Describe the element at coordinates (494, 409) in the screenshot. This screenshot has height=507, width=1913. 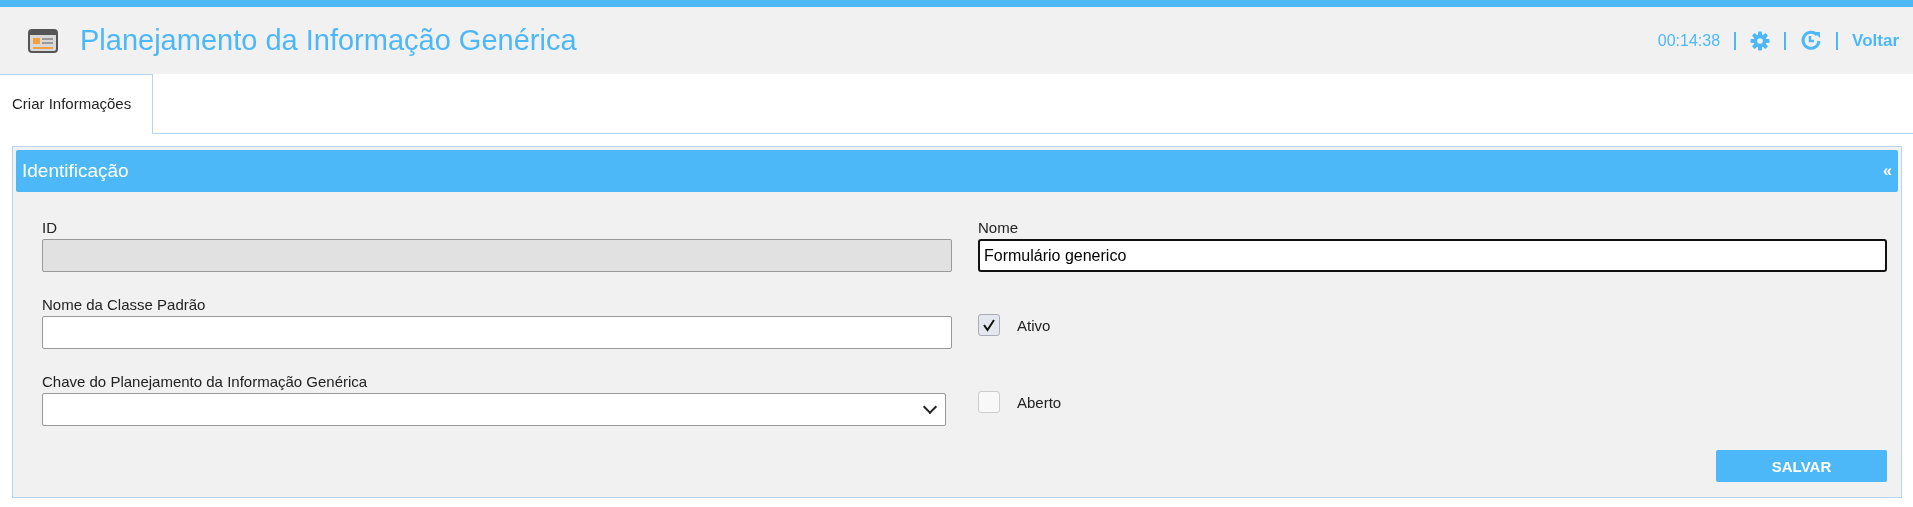
I see `dropdown-field` at that location.